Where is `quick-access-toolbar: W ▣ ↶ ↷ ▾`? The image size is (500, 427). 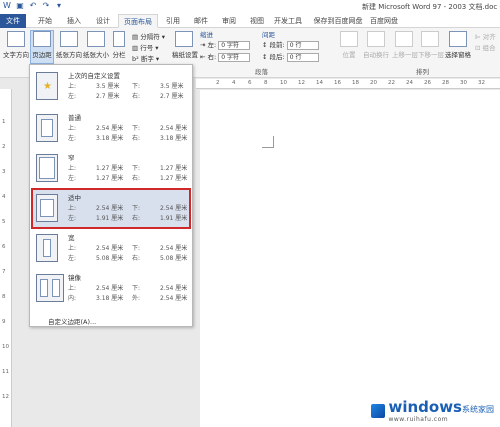
quick-access-toolbar: W ▣ ↶ ↷ ▾ is located at coordinates (33, 6).